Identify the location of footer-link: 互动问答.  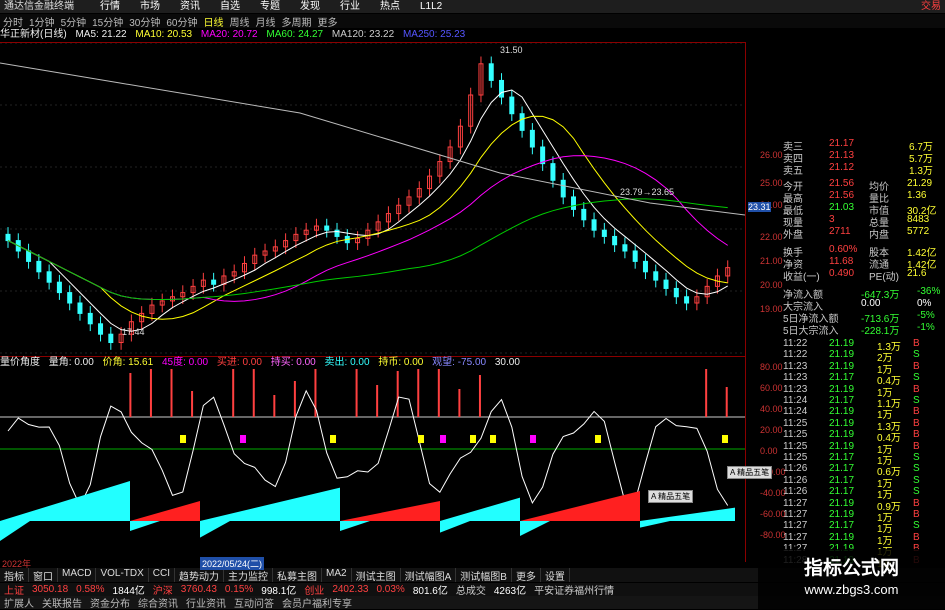
(254, 602).